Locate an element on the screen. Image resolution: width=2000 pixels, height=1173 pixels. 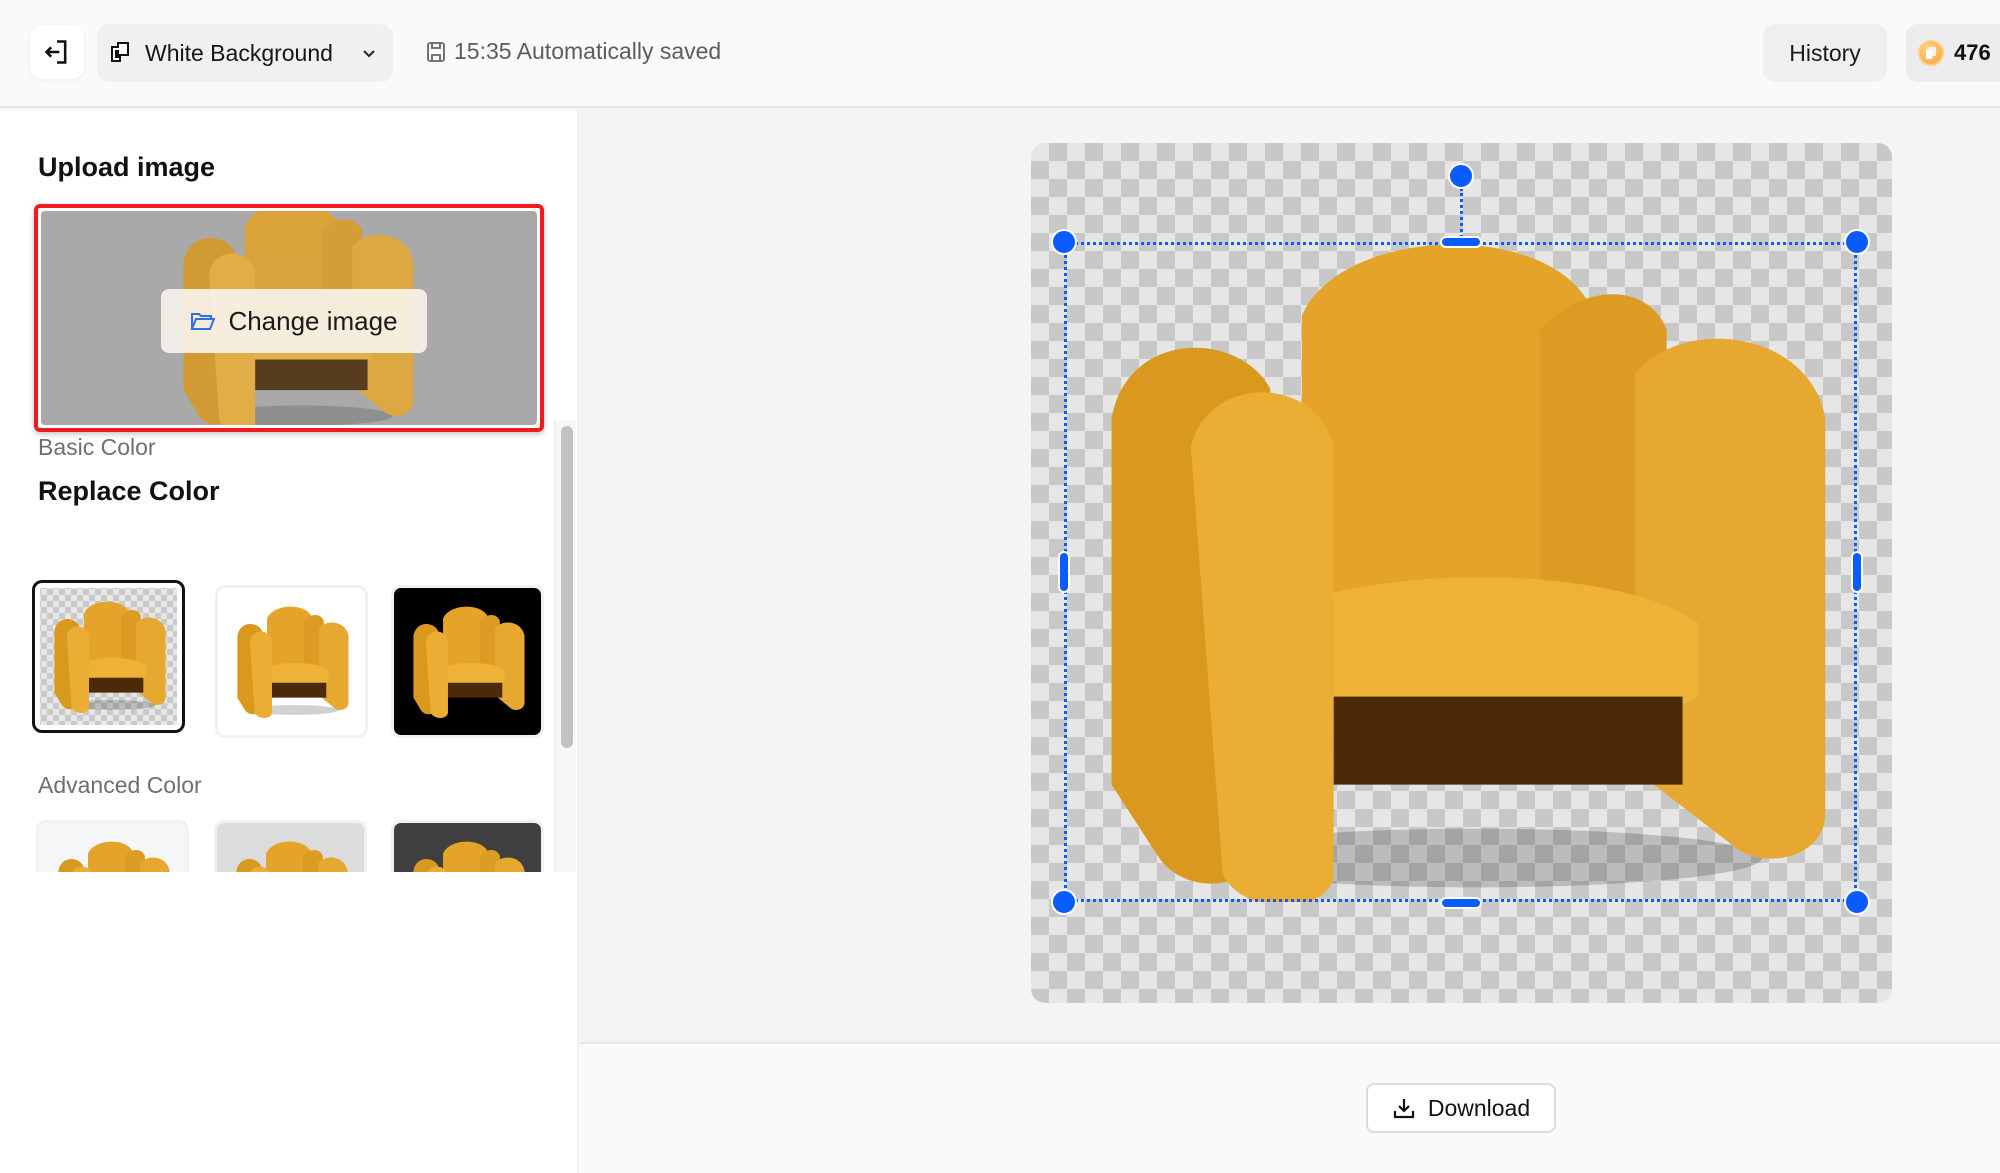
basic-color-white is located at coordinates (291, 661).